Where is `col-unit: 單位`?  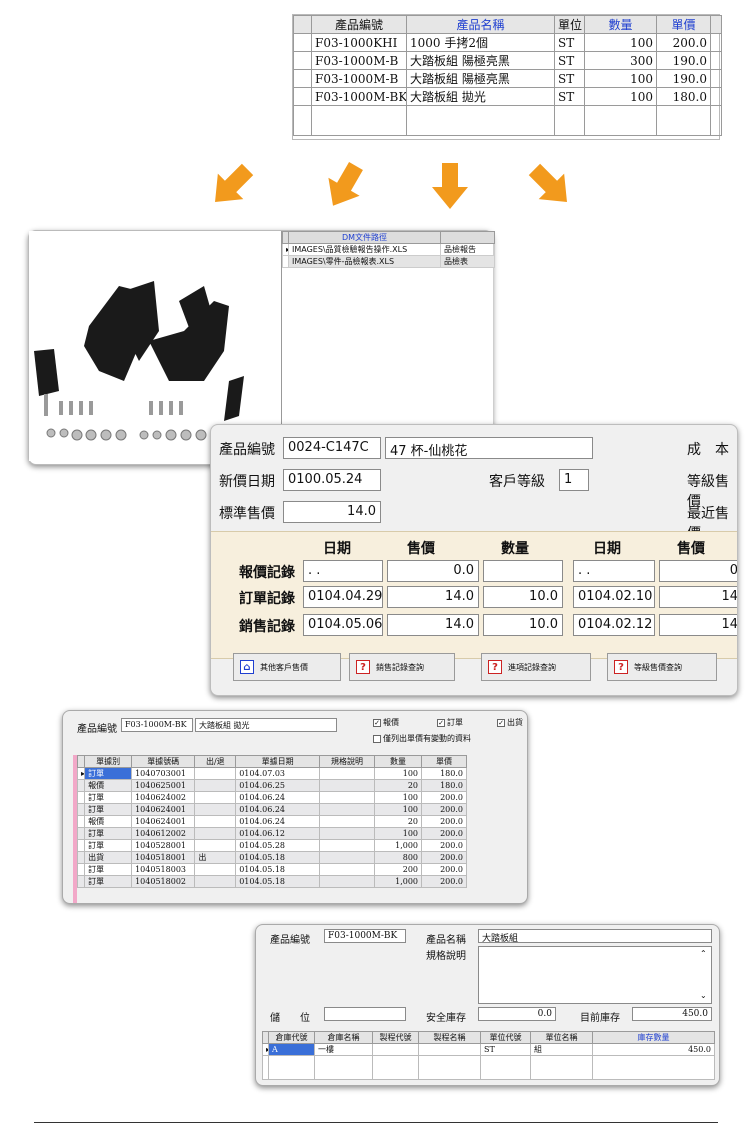
col-unit: 單位 is located at coordinates (569, 24).